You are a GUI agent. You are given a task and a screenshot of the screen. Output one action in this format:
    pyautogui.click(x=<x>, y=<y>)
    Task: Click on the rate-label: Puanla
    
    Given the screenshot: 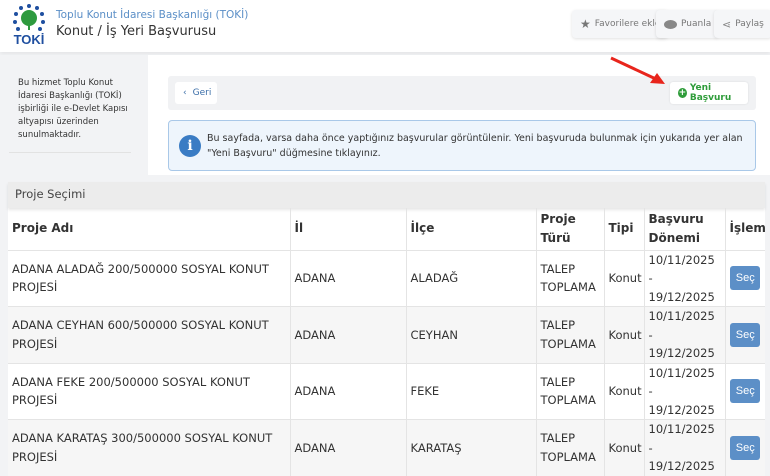 What is the action you would take?
    pyautogui.click(x=696, y=24)
    